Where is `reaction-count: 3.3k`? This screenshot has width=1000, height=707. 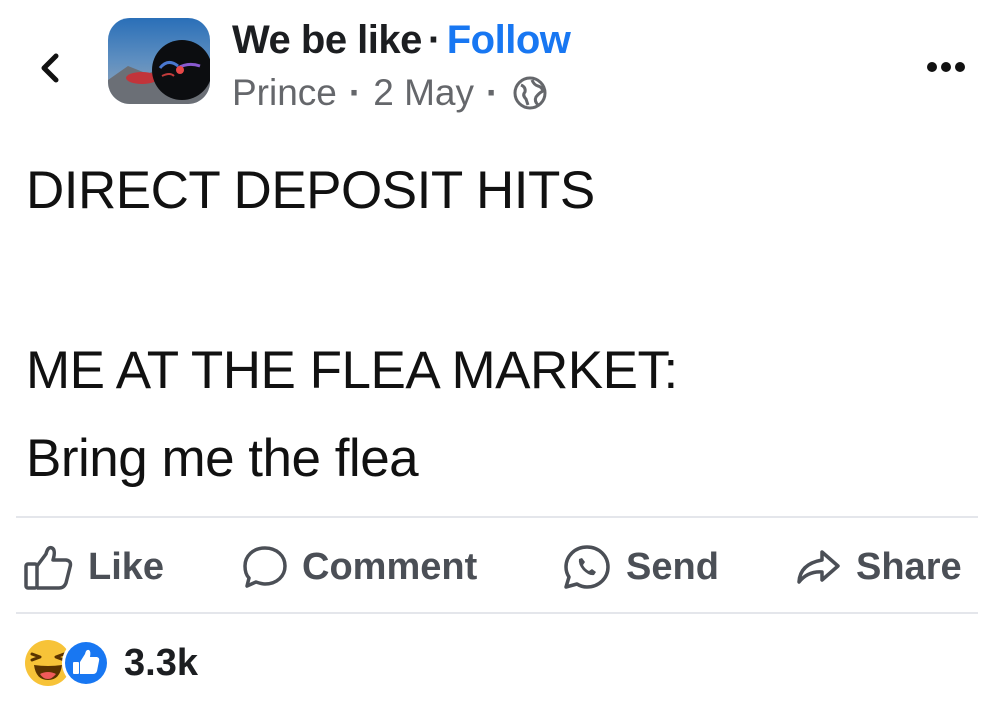 reaction-count: 3.3k is located at coordinates (161, 662).